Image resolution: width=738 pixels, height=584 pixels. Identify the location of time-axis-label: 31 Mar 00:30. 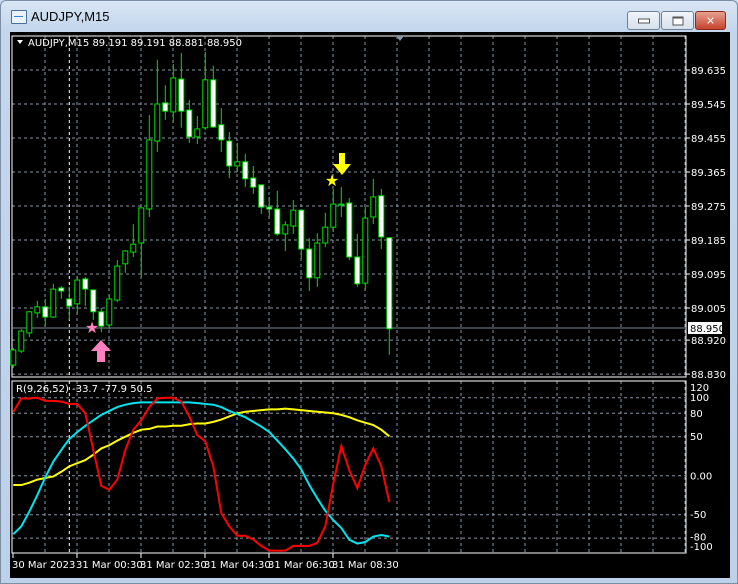
(109, 565).